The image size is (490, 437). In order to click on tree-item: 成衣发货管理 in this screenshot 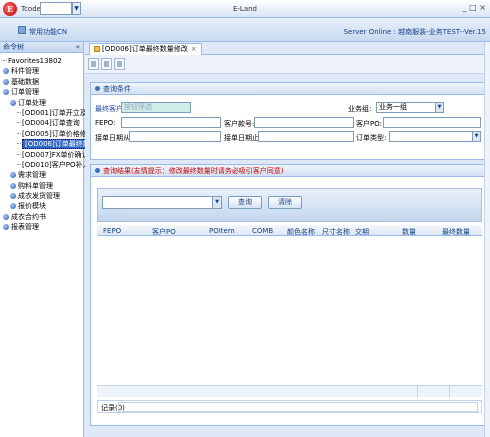, I will do `click(41, 196)`.